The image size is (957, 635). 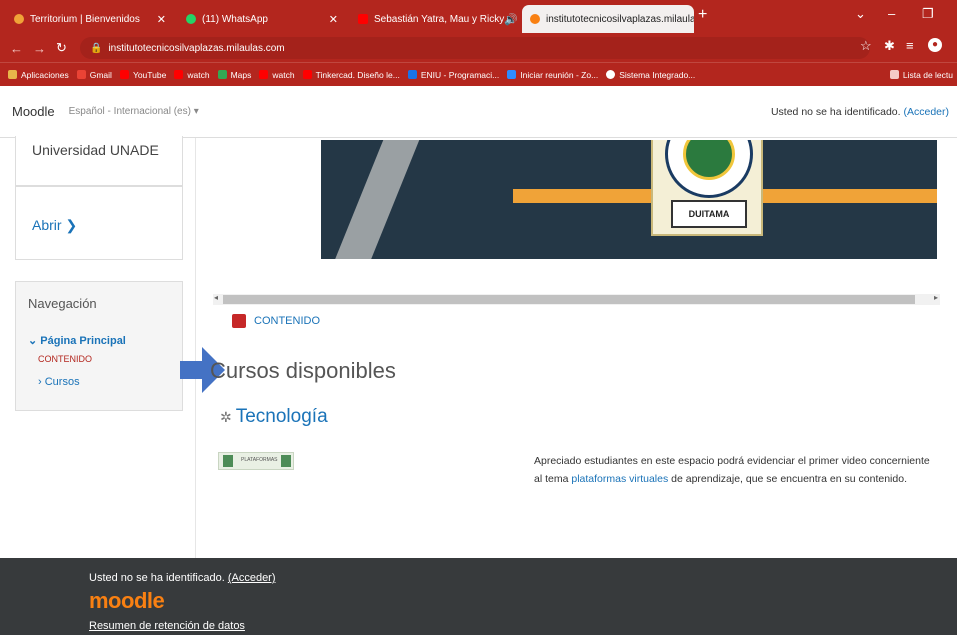 I want to click on site-banner: DUITAMA, so click(x=629, y=199).